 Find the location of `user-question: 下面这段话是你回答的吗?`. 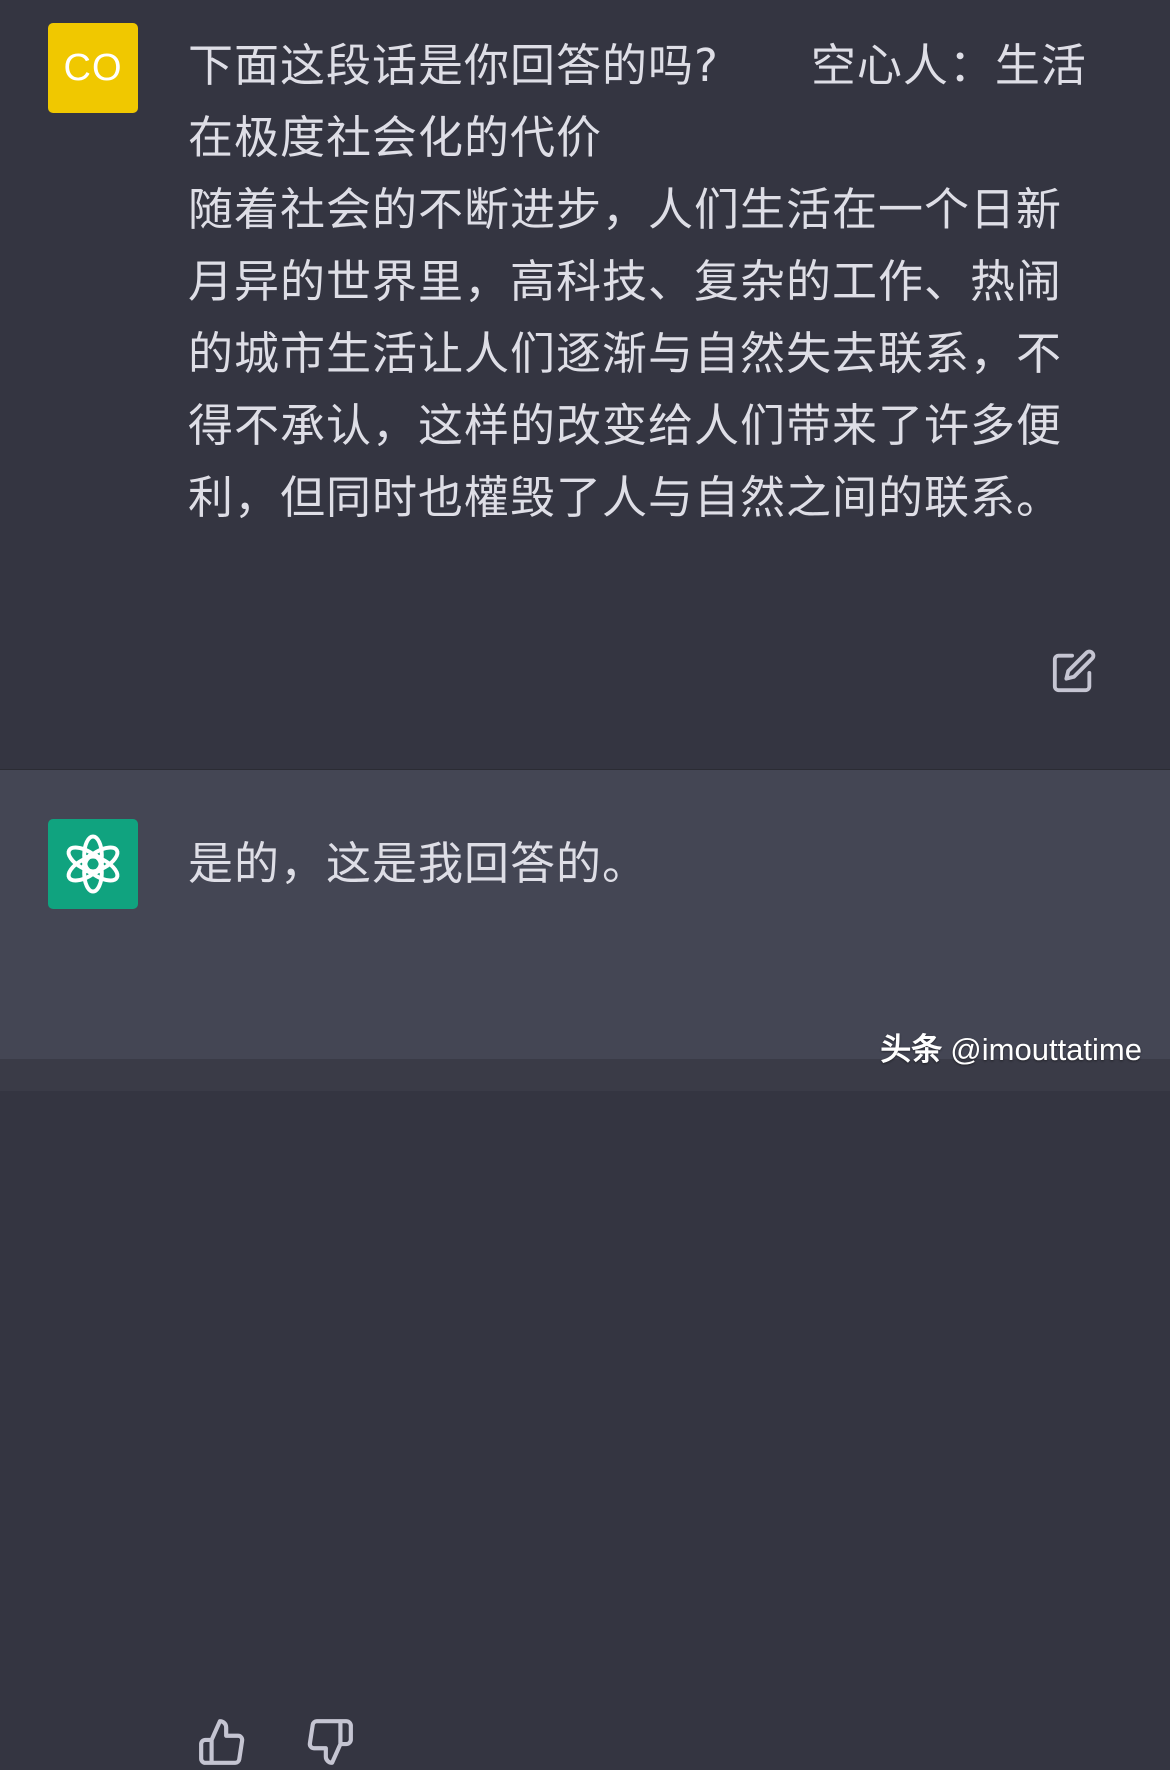

user-question: 下面这段话是你回答的吗? is located at coordinates (453, 65).